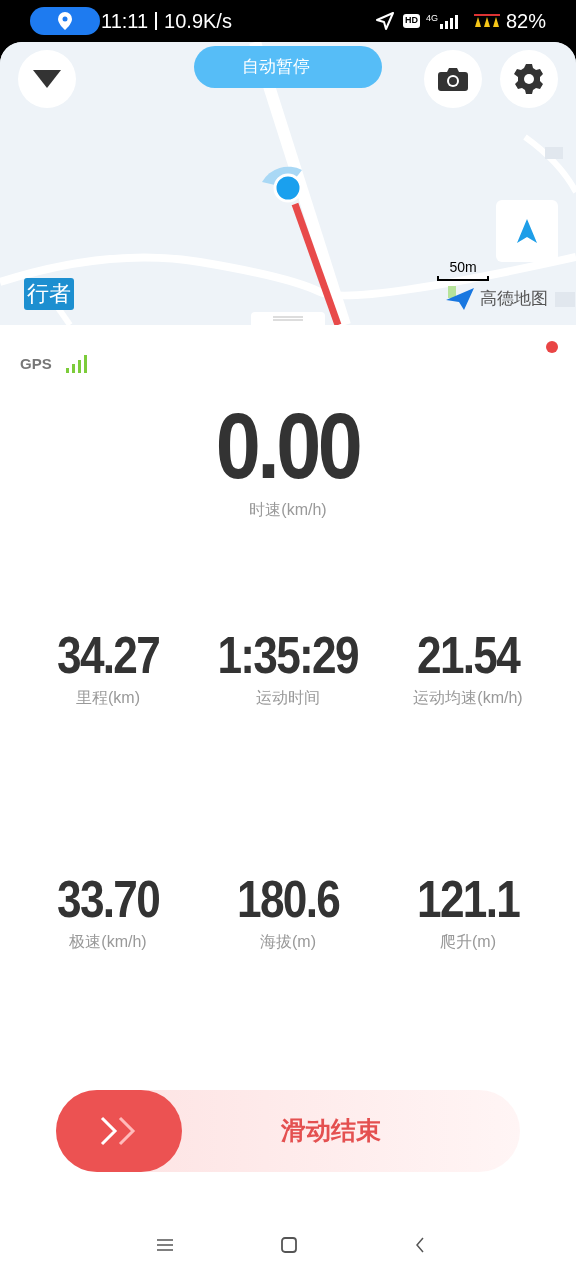 The height and width of the screenshot is (1280, 576). What do you see at coordinates (165, 1245) in the screenshot?
I see `menu-icon` at bounding box center [165, 1245].